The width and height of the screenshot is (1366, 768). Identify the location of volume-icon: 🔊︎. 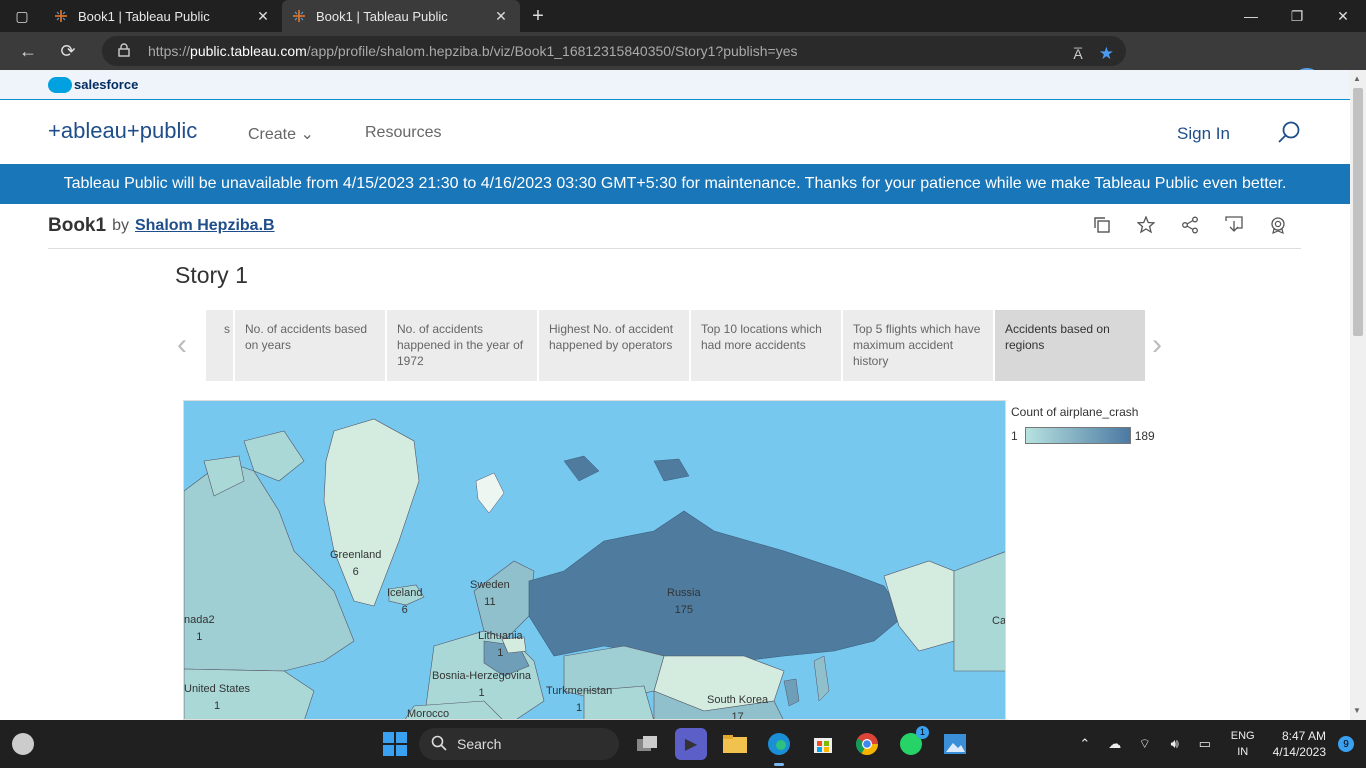
(1175, 744).